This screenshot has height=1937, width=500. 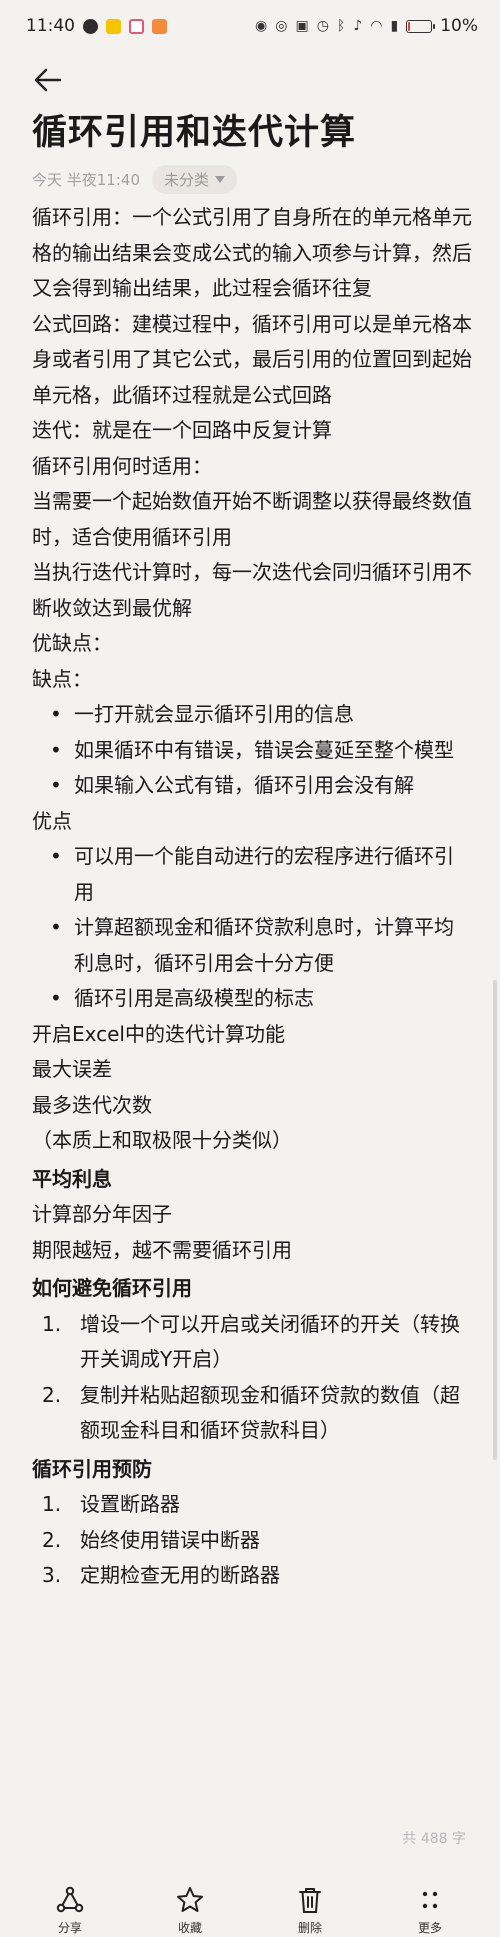 I want to click on category-selector: 未分类, so click(x=195, y=179).